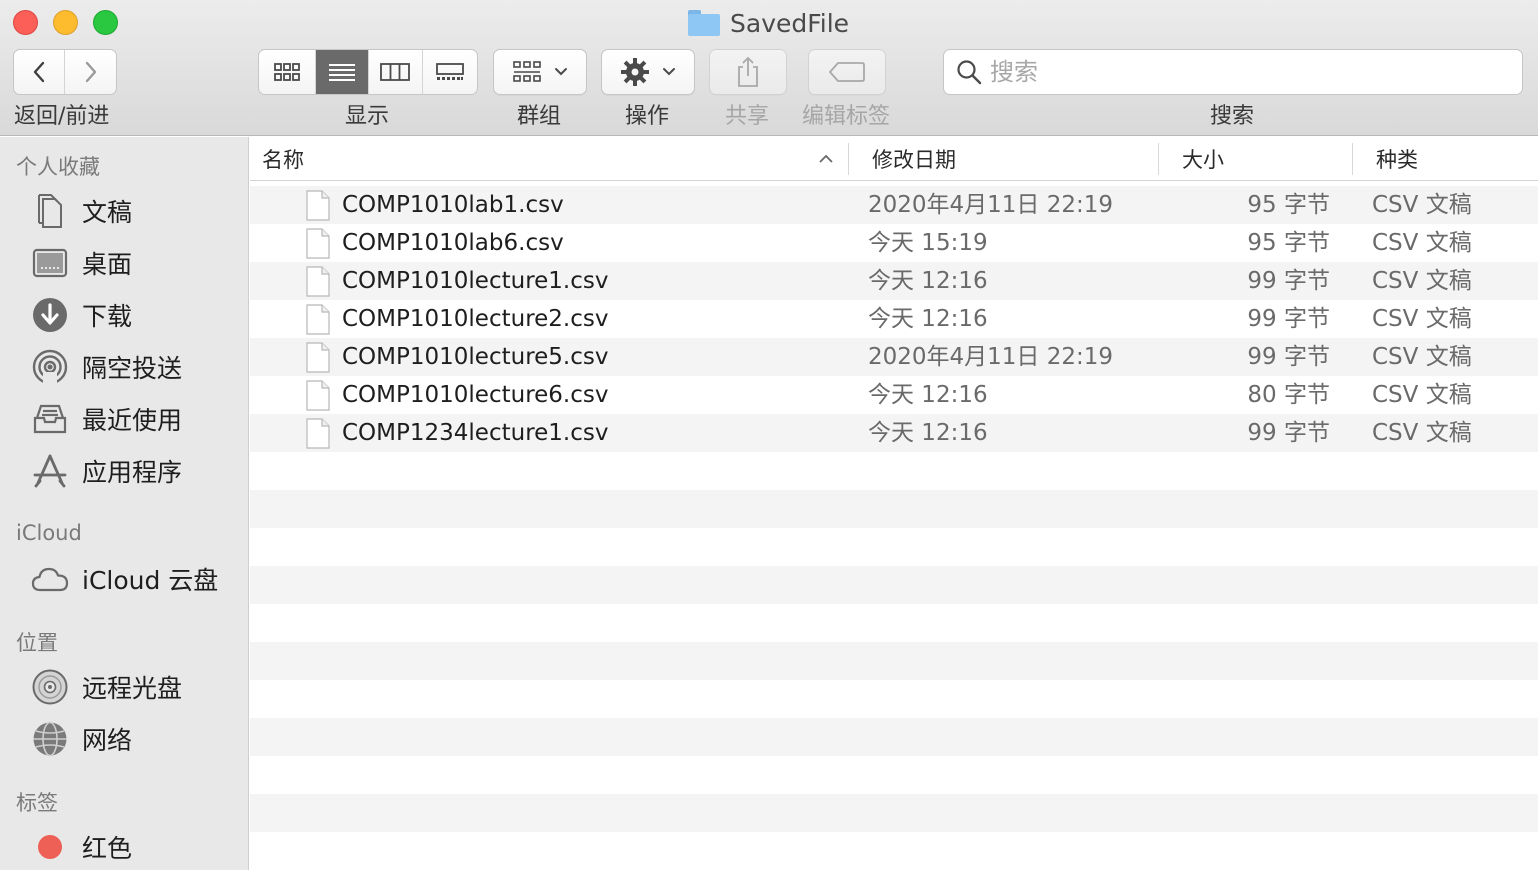 The height and width of the screenshot is (870, 1538). Describe the element at coordinates (135, 263) in the screenshot. I see `sidebar-item-desktop: 桌面` at that location.